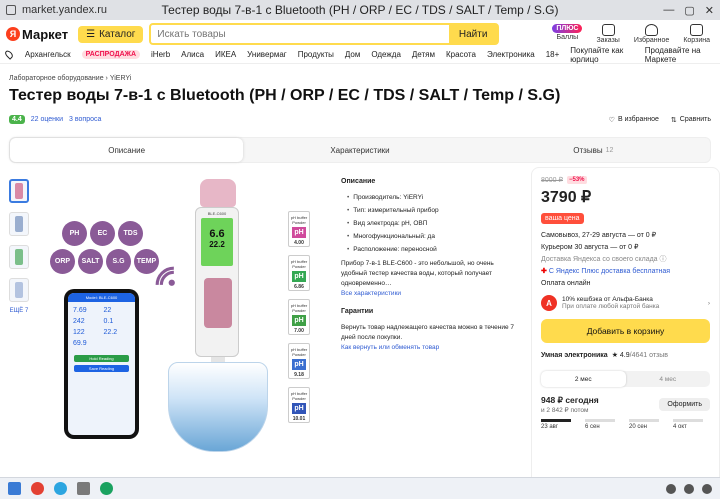 The image size is (720, 499). What do you see at coordinates (37, 34) in the screenshot?
I see `market-logo: Я Маркет` at bounding box center [37, 34].